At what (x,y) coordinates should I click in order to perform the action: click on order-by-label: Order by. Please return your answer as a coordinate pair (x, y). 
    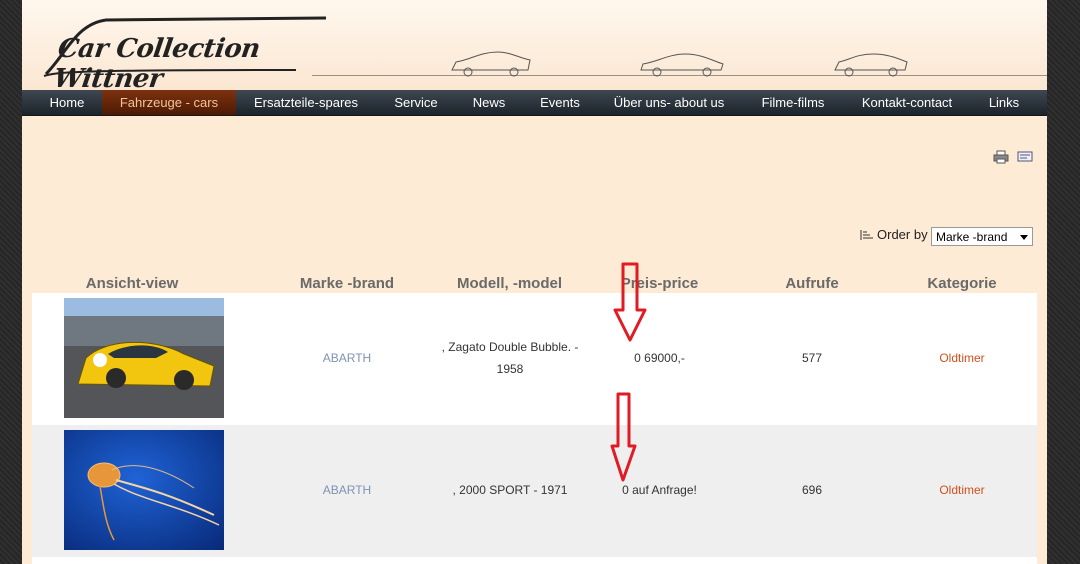
    Looking at the image, I should click on (902, 234).